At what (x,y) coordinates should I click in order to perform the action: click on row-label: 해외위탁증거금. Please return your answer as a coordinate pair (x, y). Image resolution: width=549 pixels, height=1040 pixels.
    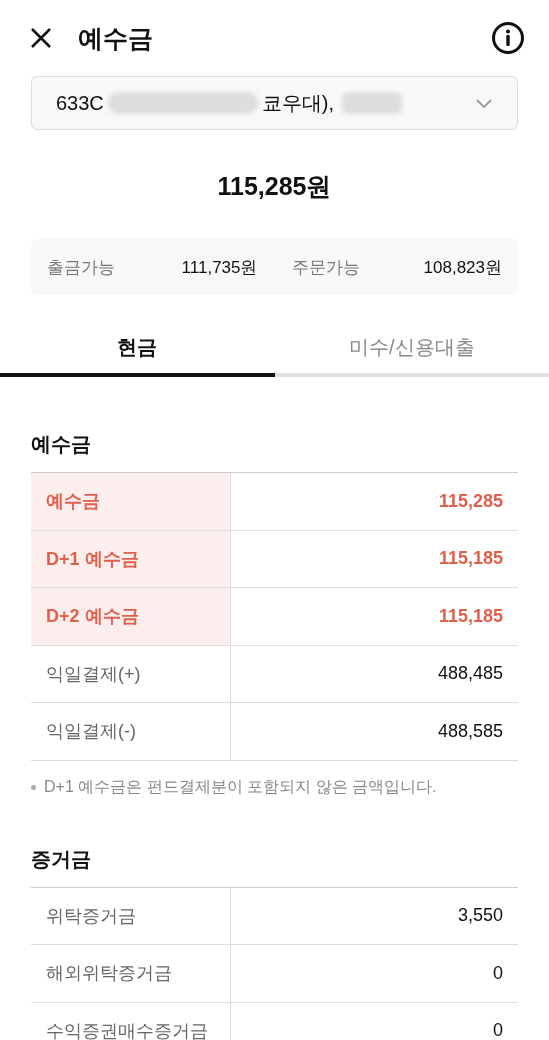
    Looking at the image, I should click on (131, 973).